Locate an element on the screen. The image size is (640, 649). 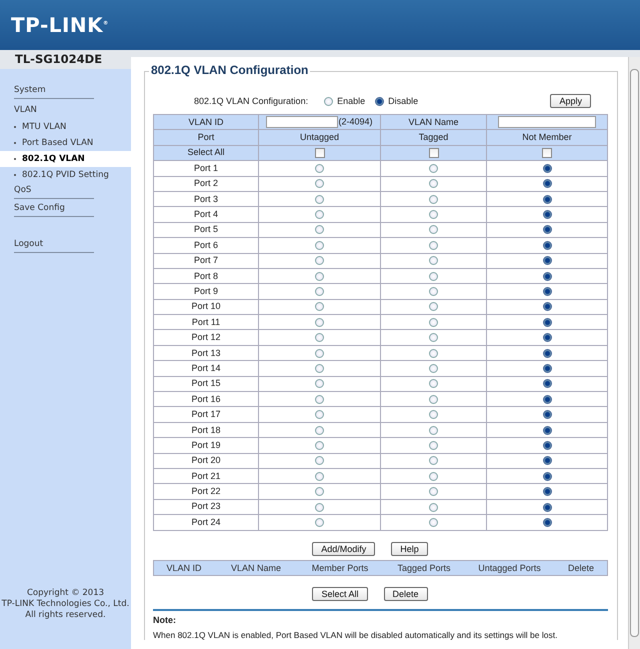
sidebar-item: 802.1Q VLAN is located at coordinates (65, 159).